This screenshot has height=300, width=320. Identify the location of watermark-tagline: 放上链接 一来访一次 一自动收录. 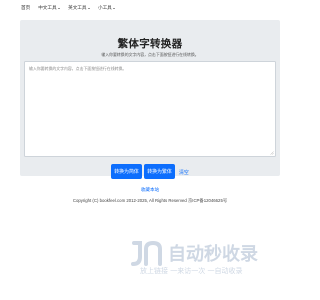
(191, 270).